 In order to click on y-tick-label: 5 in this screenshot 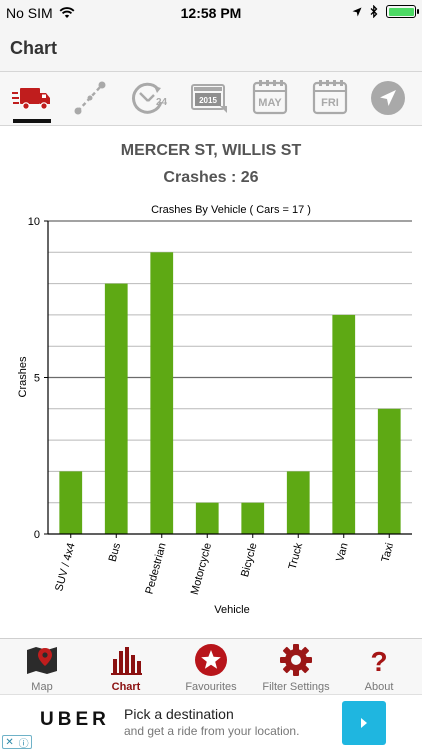, I will do `click(37, 379)`.